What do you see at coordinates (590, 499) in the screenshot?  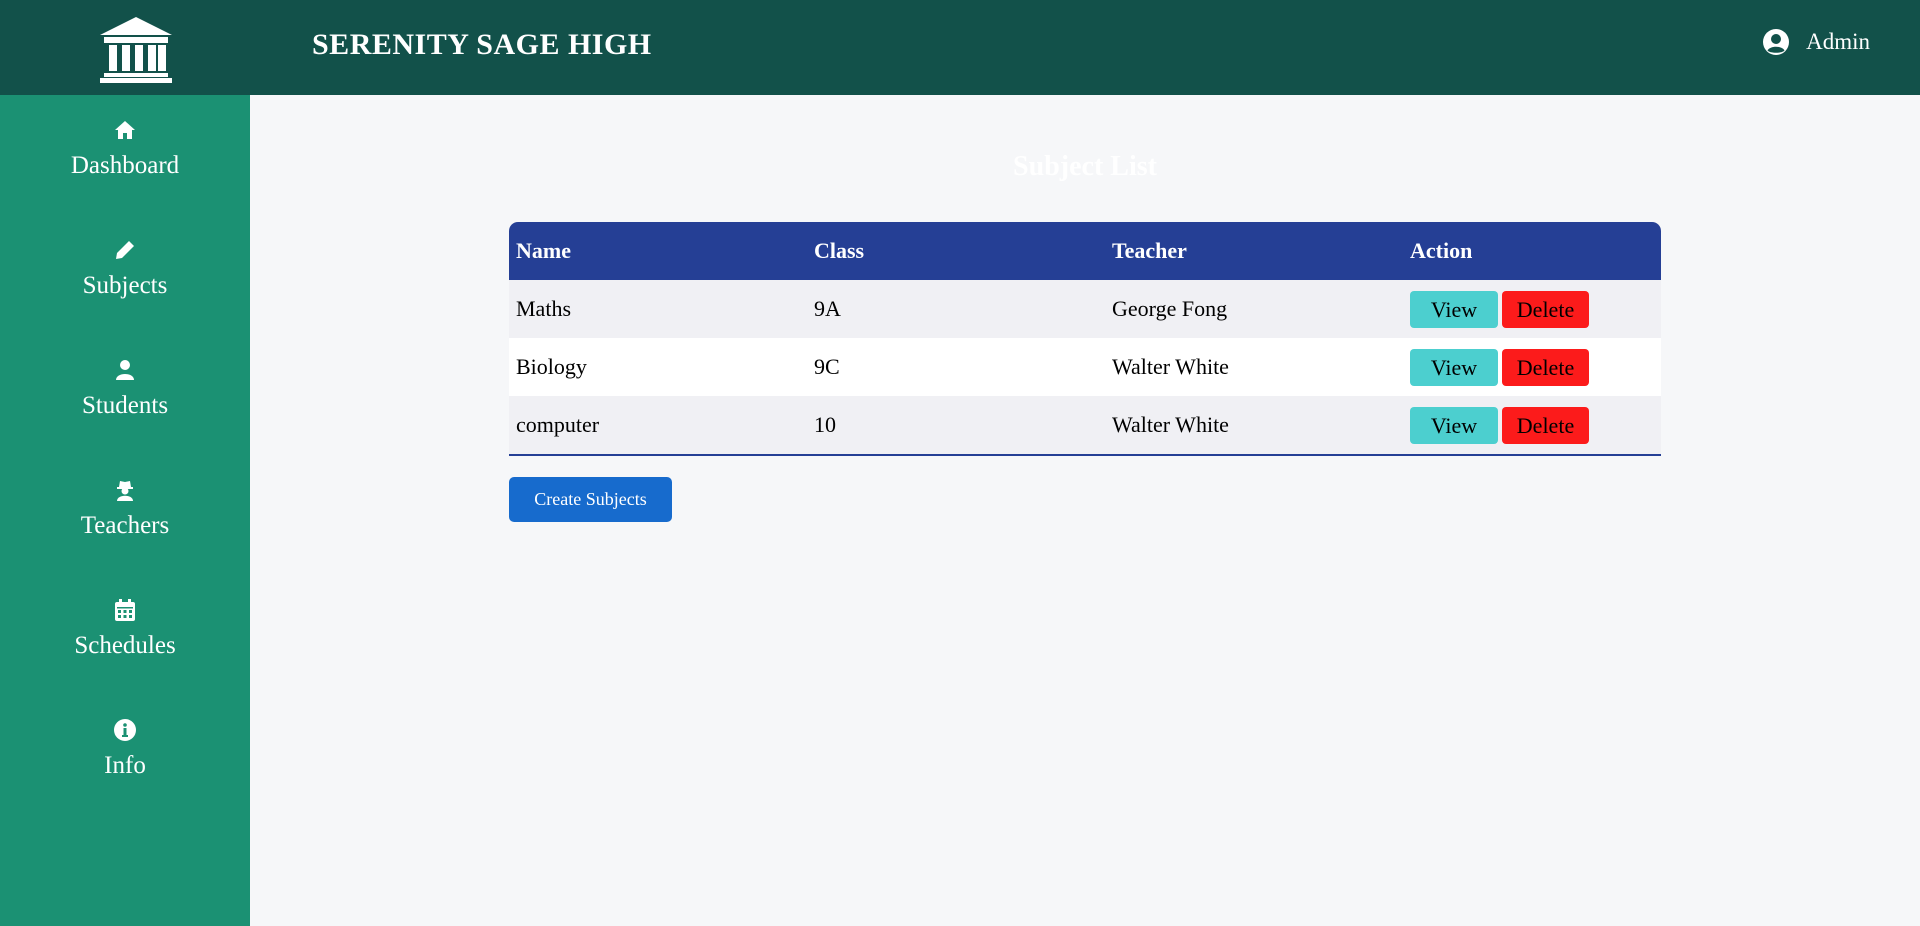 I see `create-subjects-button: Create Subjects` at bounding box center [590, 499].